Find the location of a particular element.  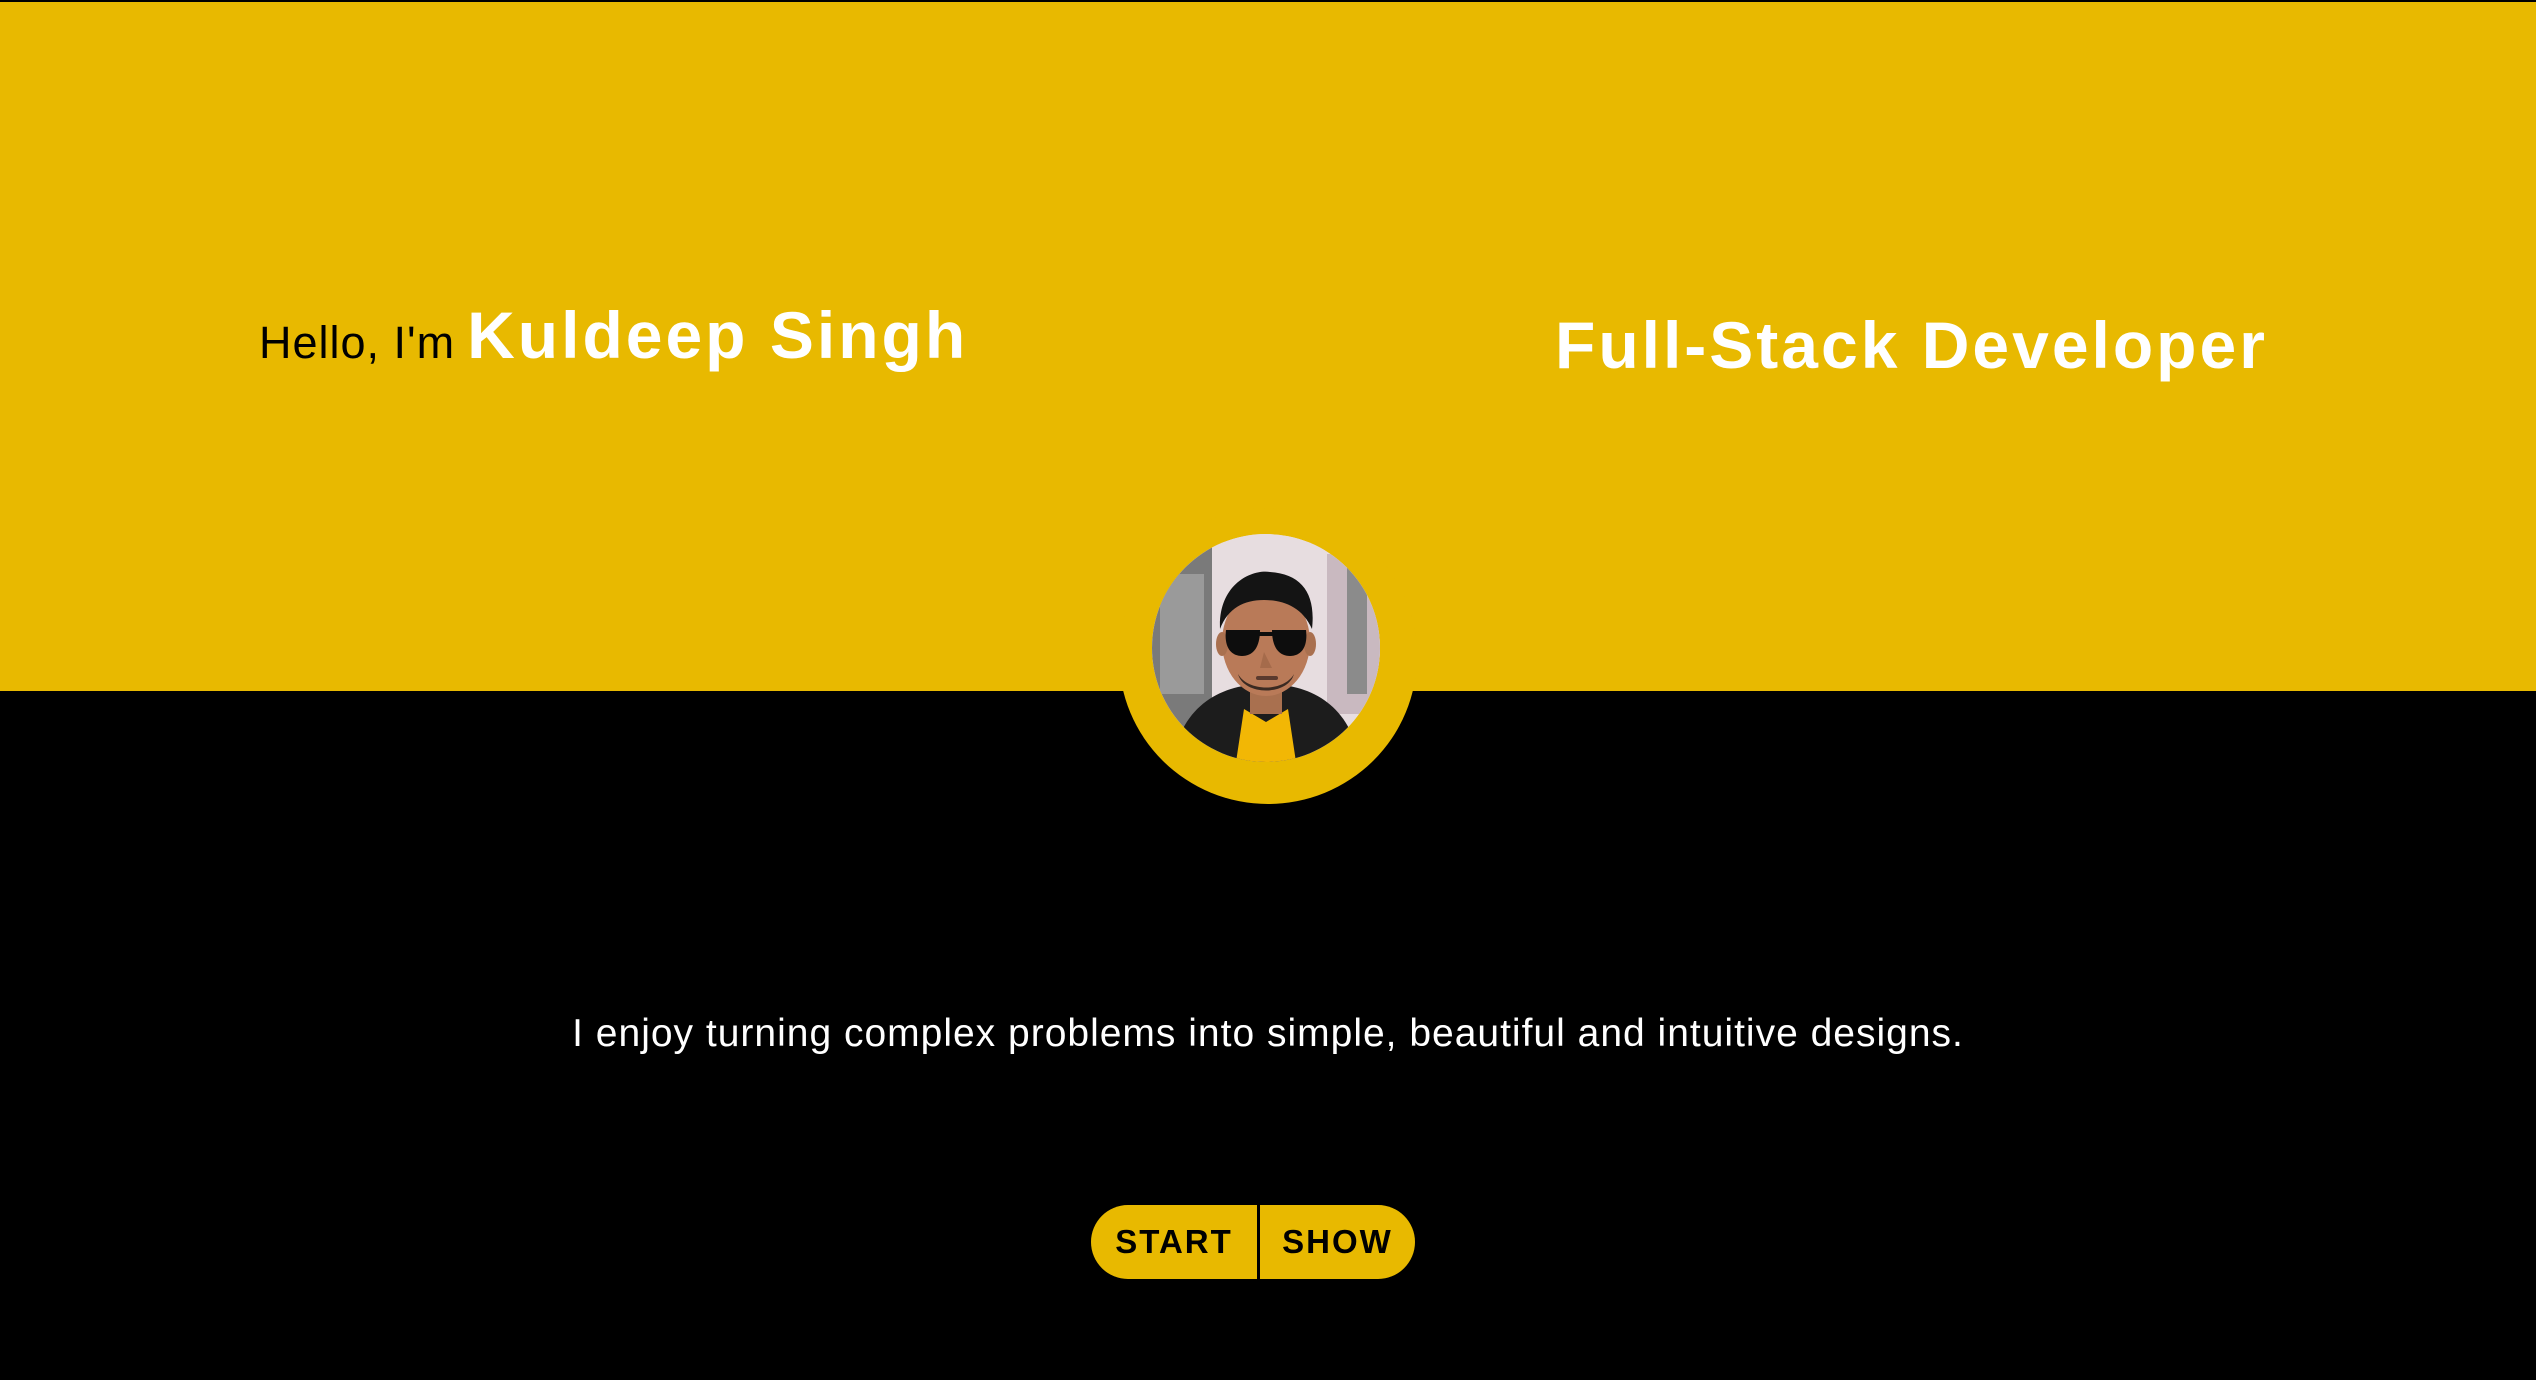

greeting-prefix: Hello, I'm is located at coordinates (357, 342).